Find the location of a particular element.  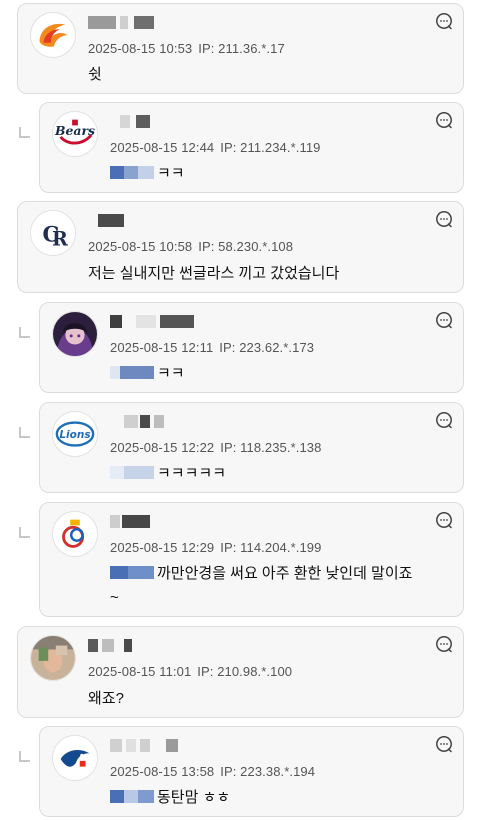

reply-card: 2025-08-15 13:58 IP: 223.38.*.194 동탄맘 ㅎㅎ is located at coordinates (251, 771).